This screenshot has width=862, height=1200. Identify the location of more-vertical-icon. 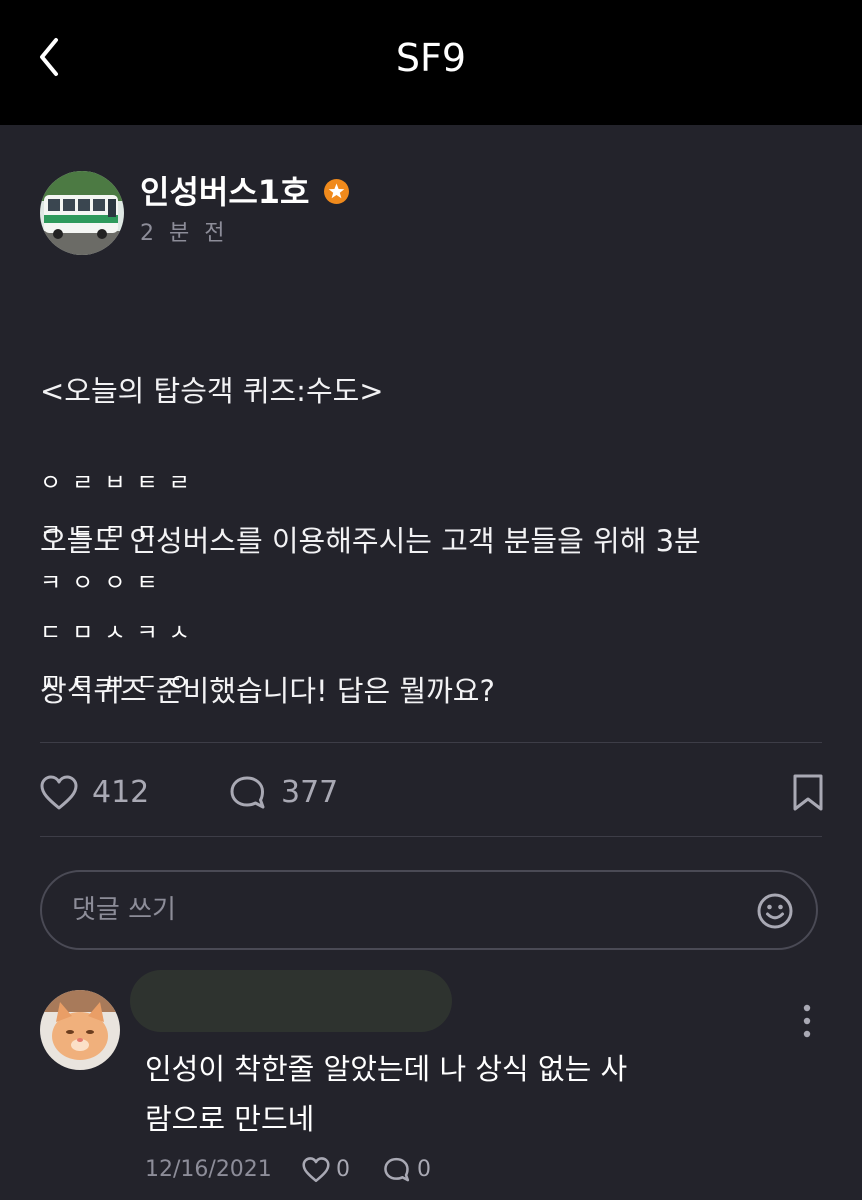
(807, 1021).